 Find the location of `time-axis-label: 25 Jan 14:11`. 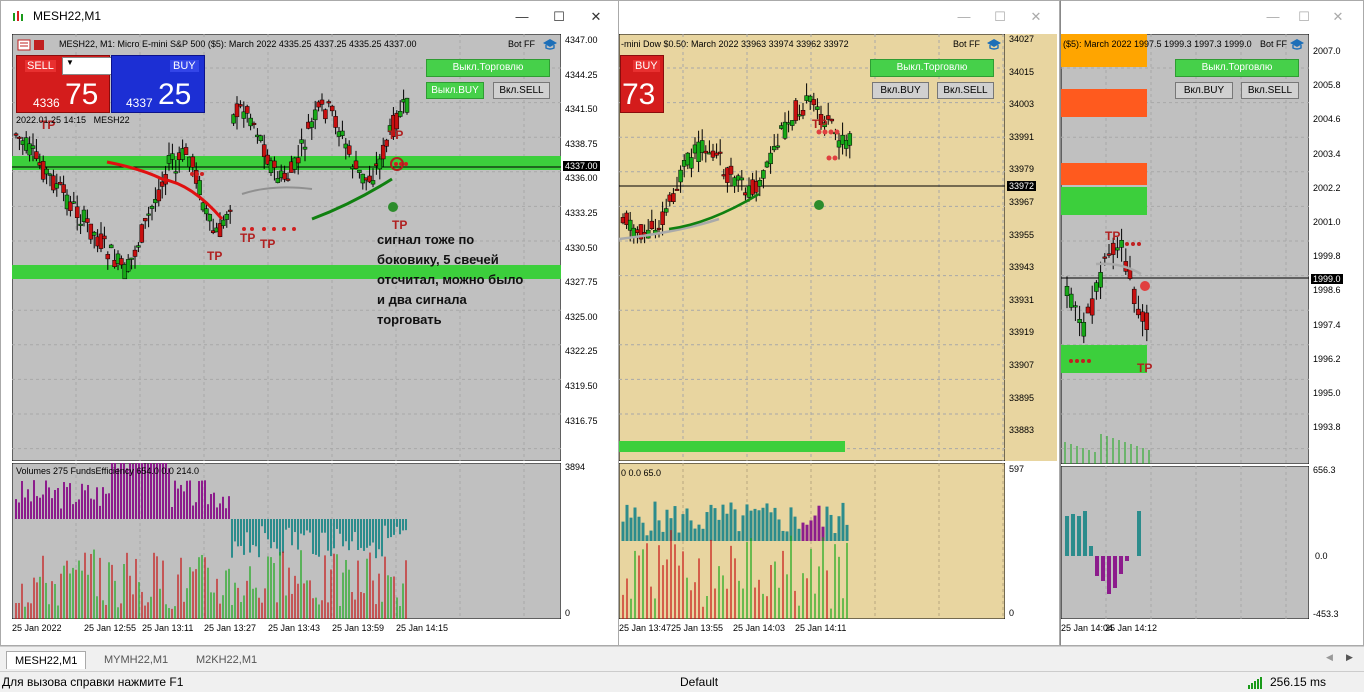

time-axis-label: 25 Jan 14:11 is located at coordinates (821, 628).